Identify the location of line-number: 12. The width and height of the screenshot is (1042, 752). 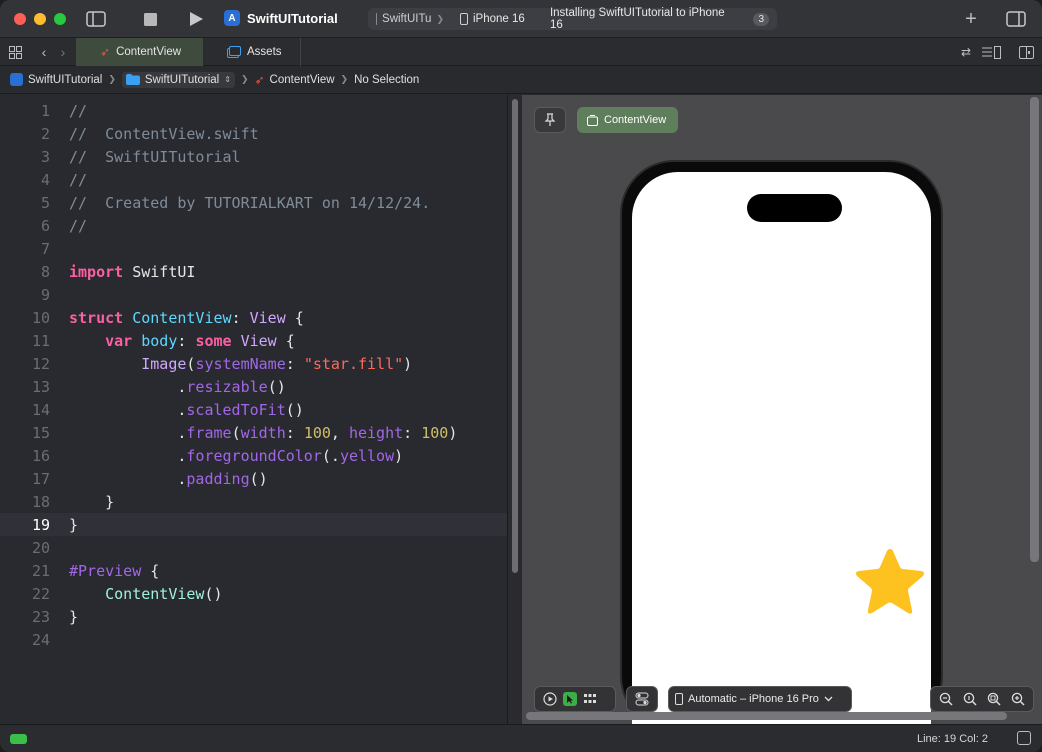
(40, 363).